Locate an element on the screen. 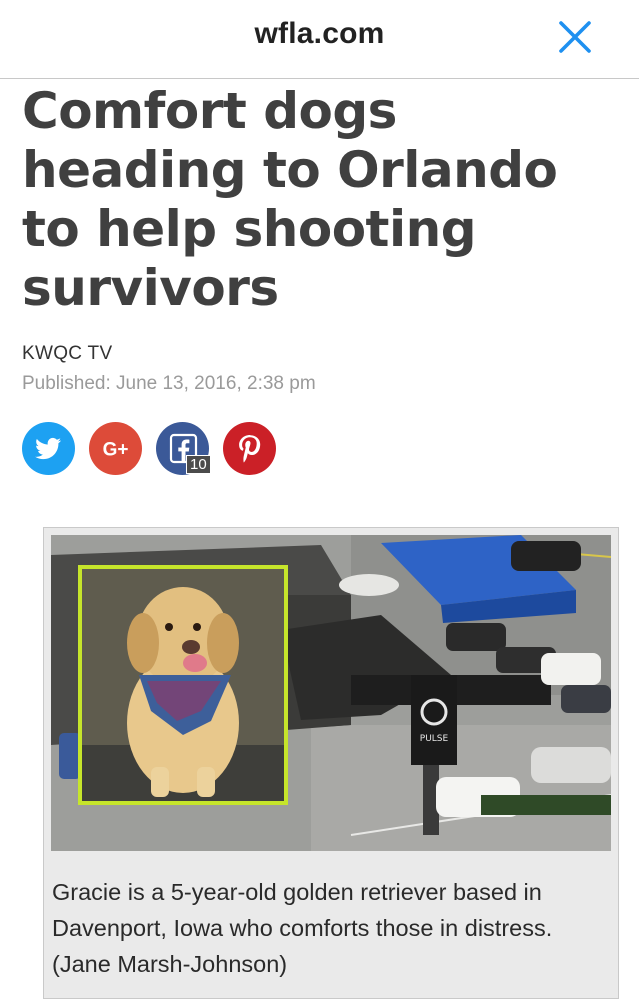 Image resolution: width=639 pixels, height=999 pixels. browser-header: wfla.com is located at coordinates (319, 39).